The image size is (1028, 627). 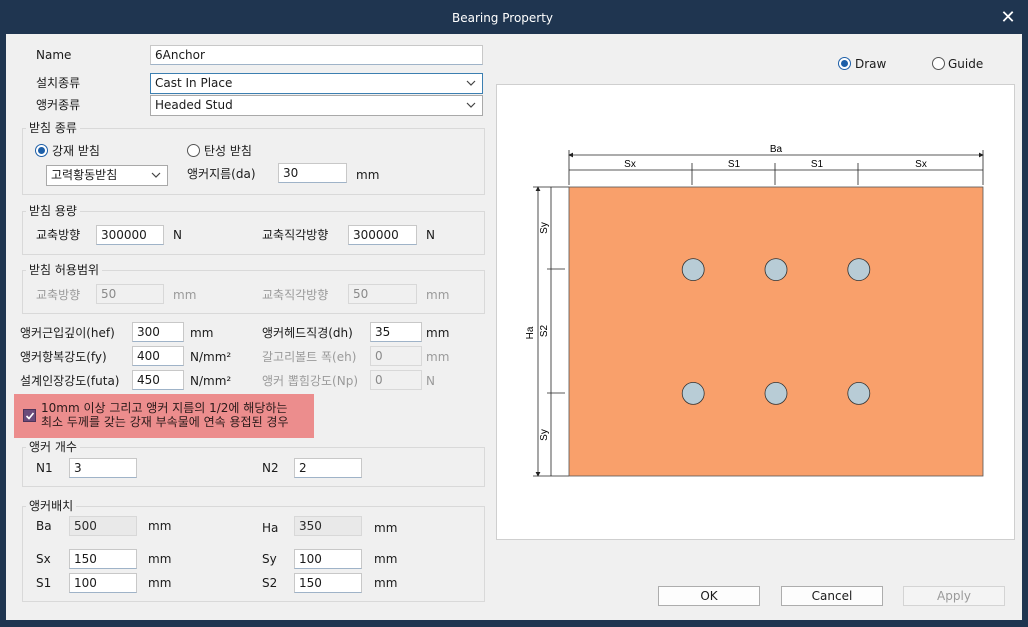 I want to click on window-title: Bearing Property, so click(x=502, y=18).